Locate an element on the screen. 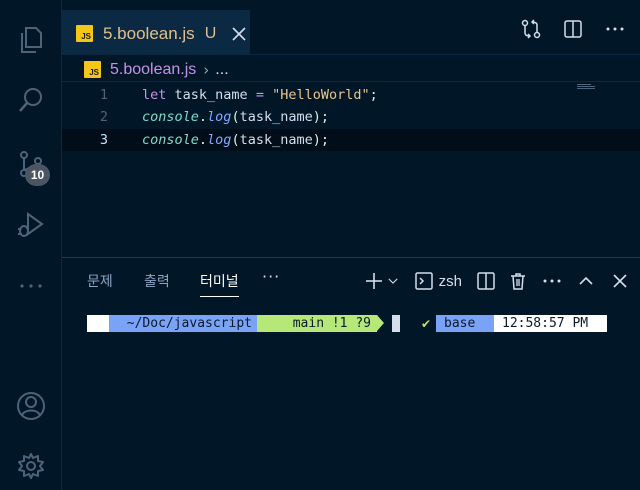 The image size is (640, 490). activity-bar: 10 is located at coordinates (31, 245).